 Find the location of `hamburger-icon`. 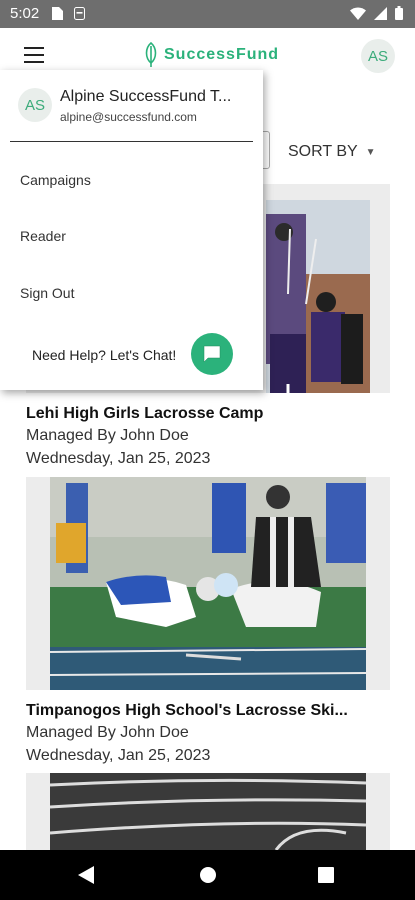

hamburger-icon is located at coordinates (34, 55).